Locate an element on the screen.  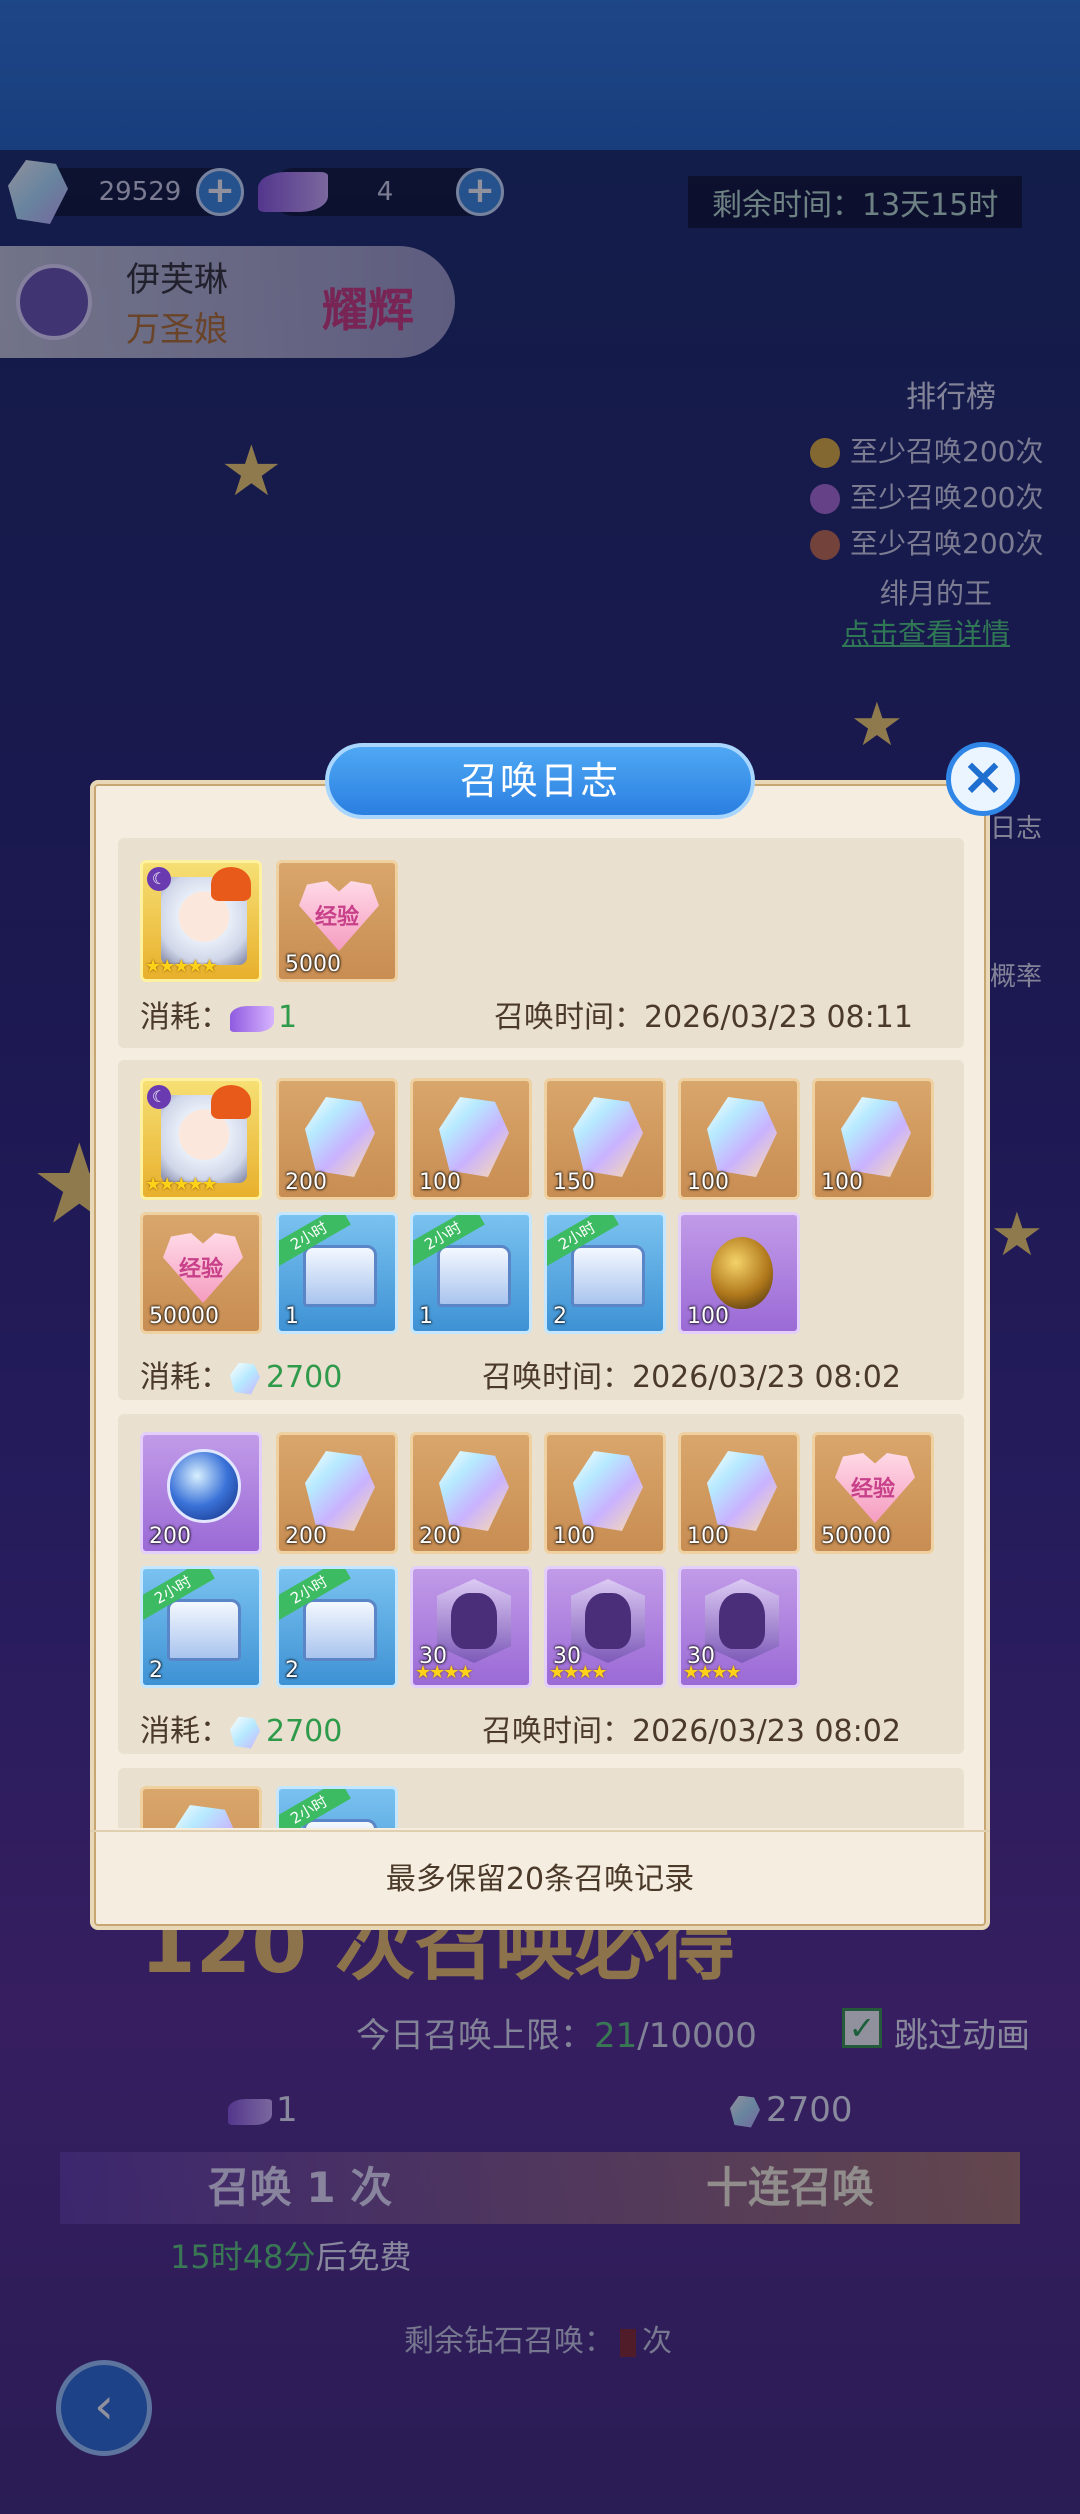
reward-item is located at coordinates (201, 1807).